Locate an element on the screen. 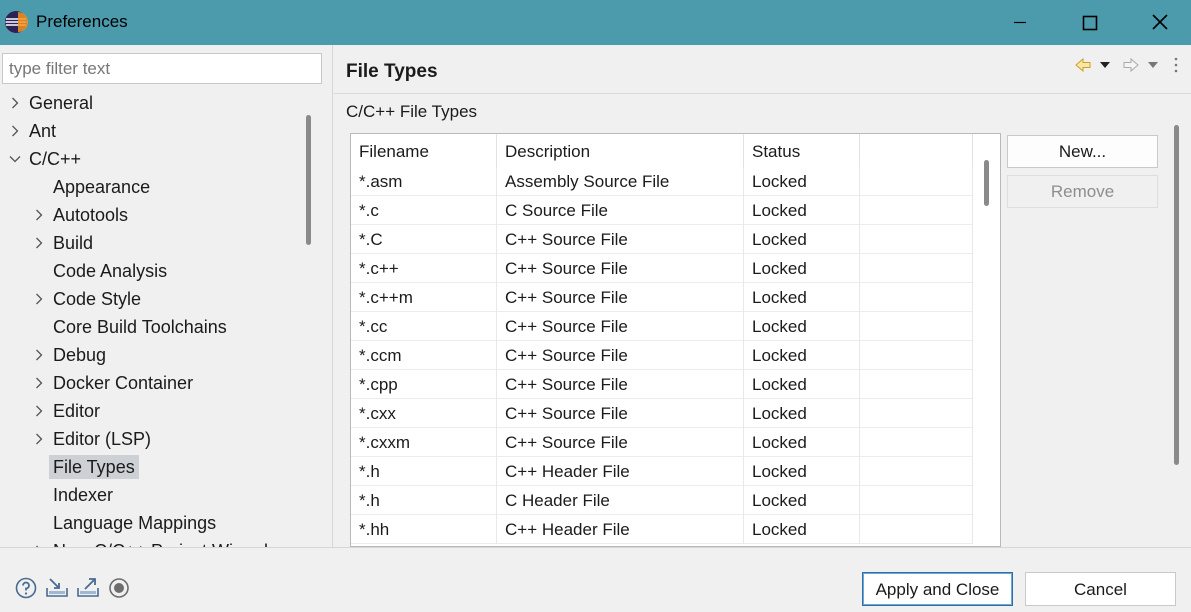  window-title: Preferences is located at coordinates (82, 21).